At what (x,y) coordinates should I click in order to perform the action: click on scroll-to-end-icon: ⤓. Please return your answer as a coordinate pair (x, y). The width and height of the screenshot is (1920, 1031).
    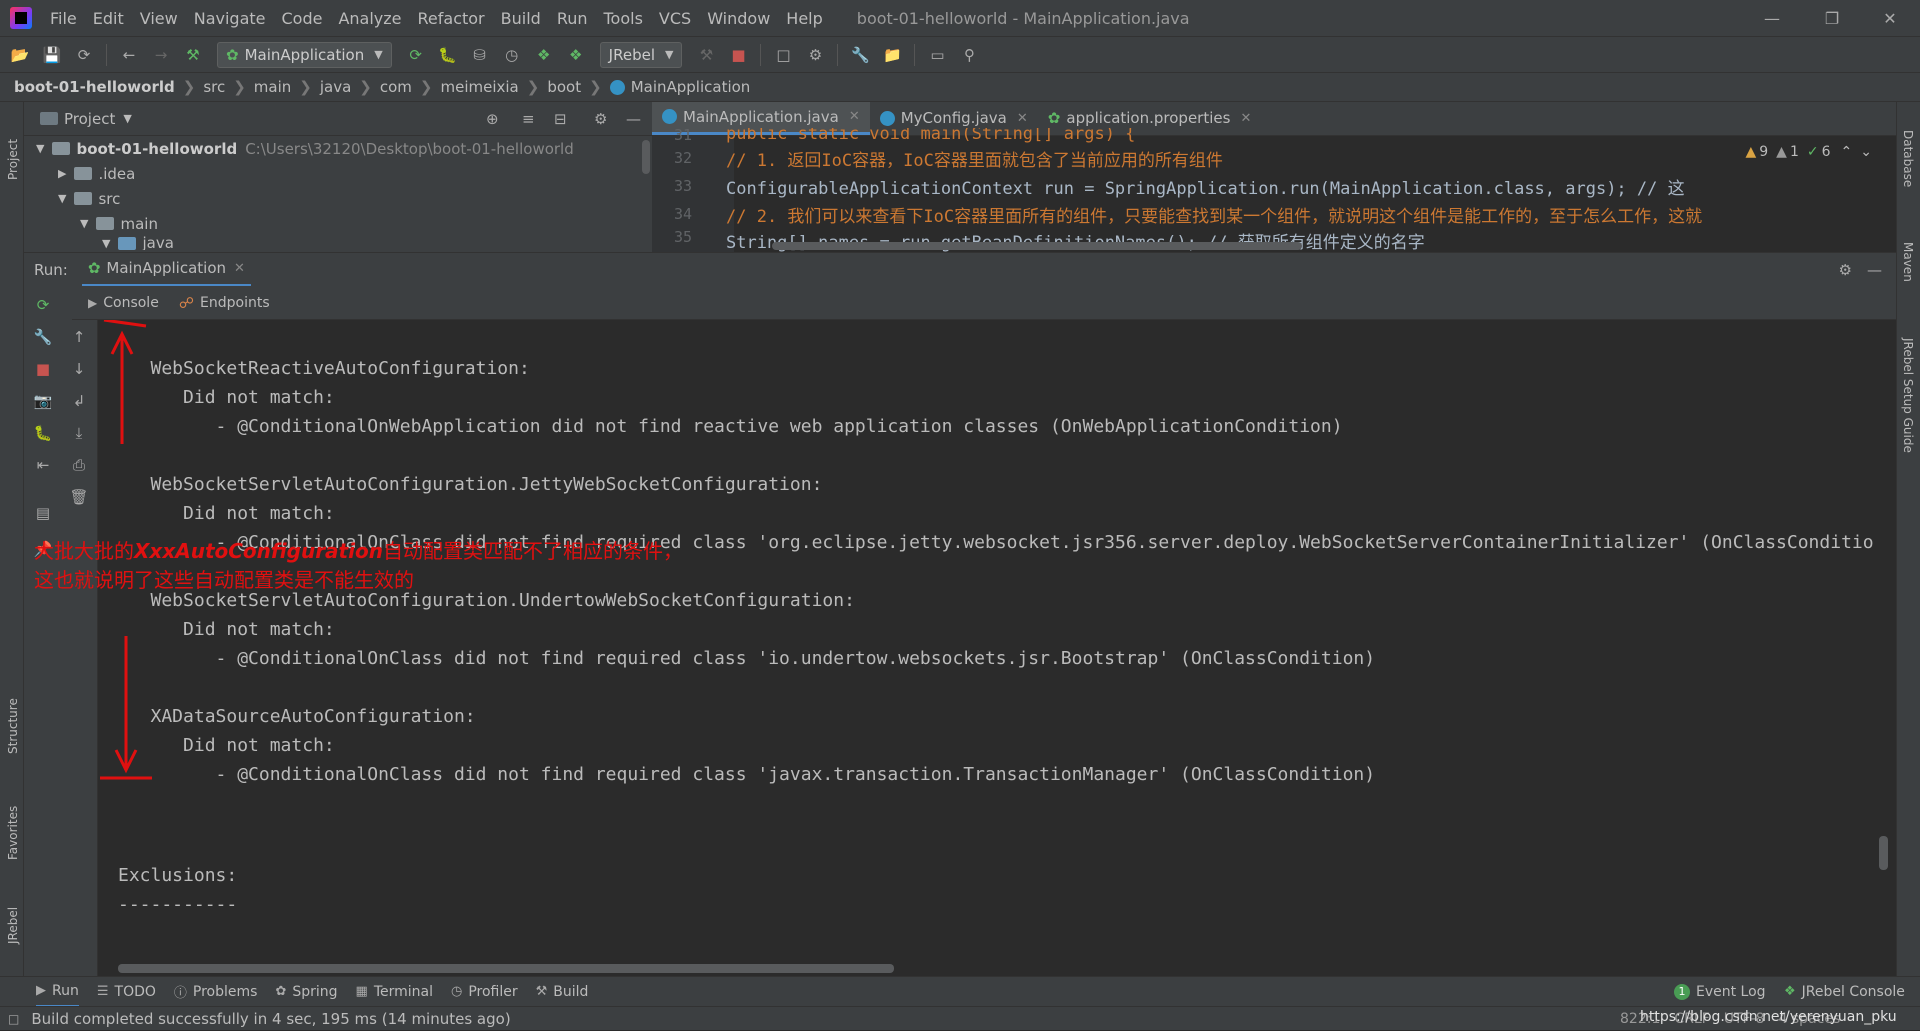
    Looking at the image, I should click on (79, 433).